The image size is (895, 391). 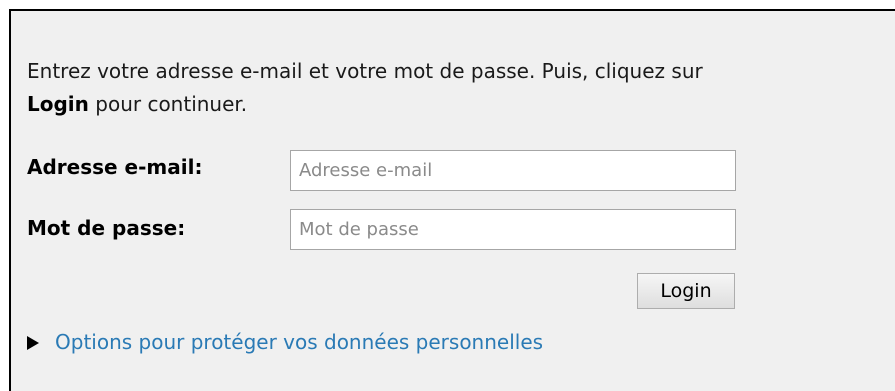 I want to click on email-input, so click(x=513, y=170).